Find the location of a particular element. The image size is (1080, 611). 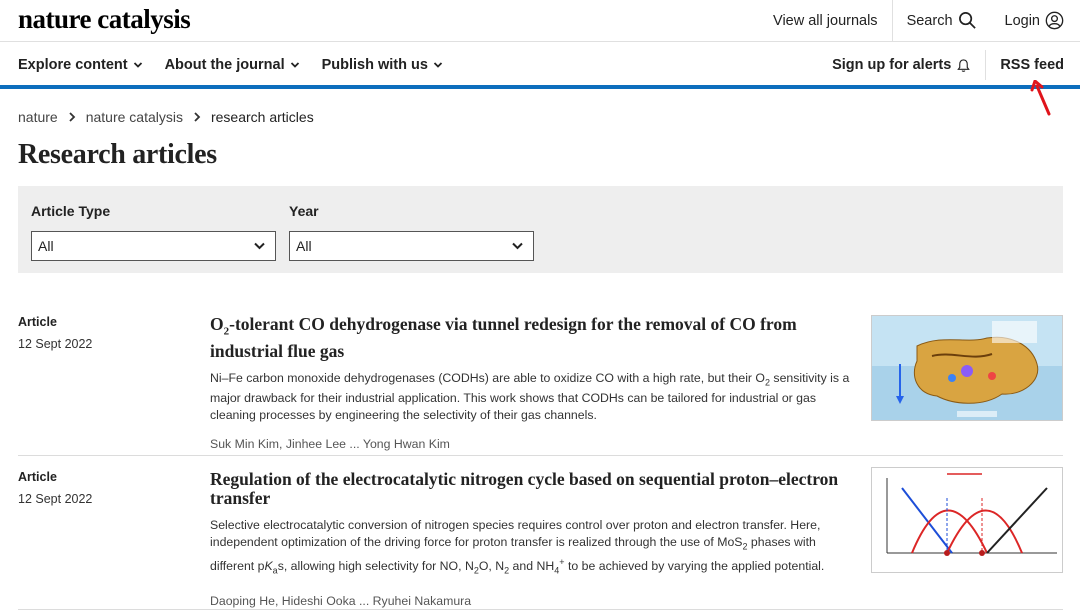

explore-content-label: Explore content is located at coordinates (73, 65).